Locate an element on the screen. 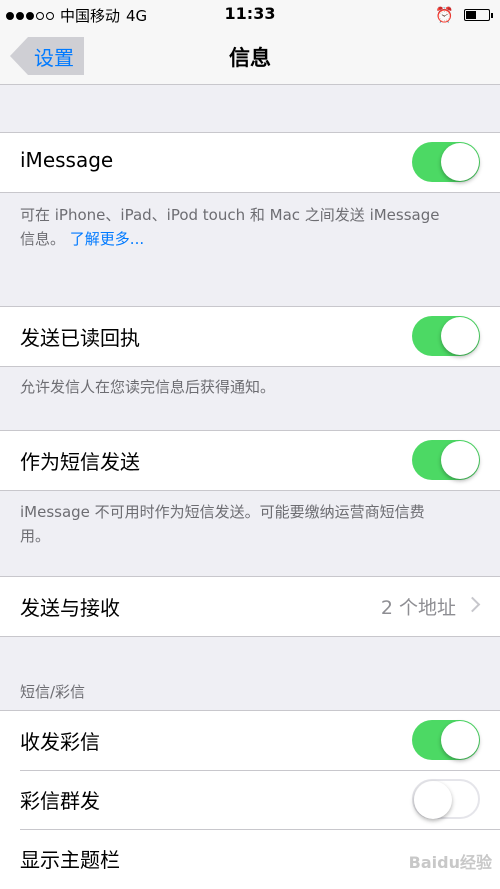 Image resolution: width=500 pixels, height=889 pixels. send-as-sms-label: 作为短信发送 is located at coordinates (80, 462).